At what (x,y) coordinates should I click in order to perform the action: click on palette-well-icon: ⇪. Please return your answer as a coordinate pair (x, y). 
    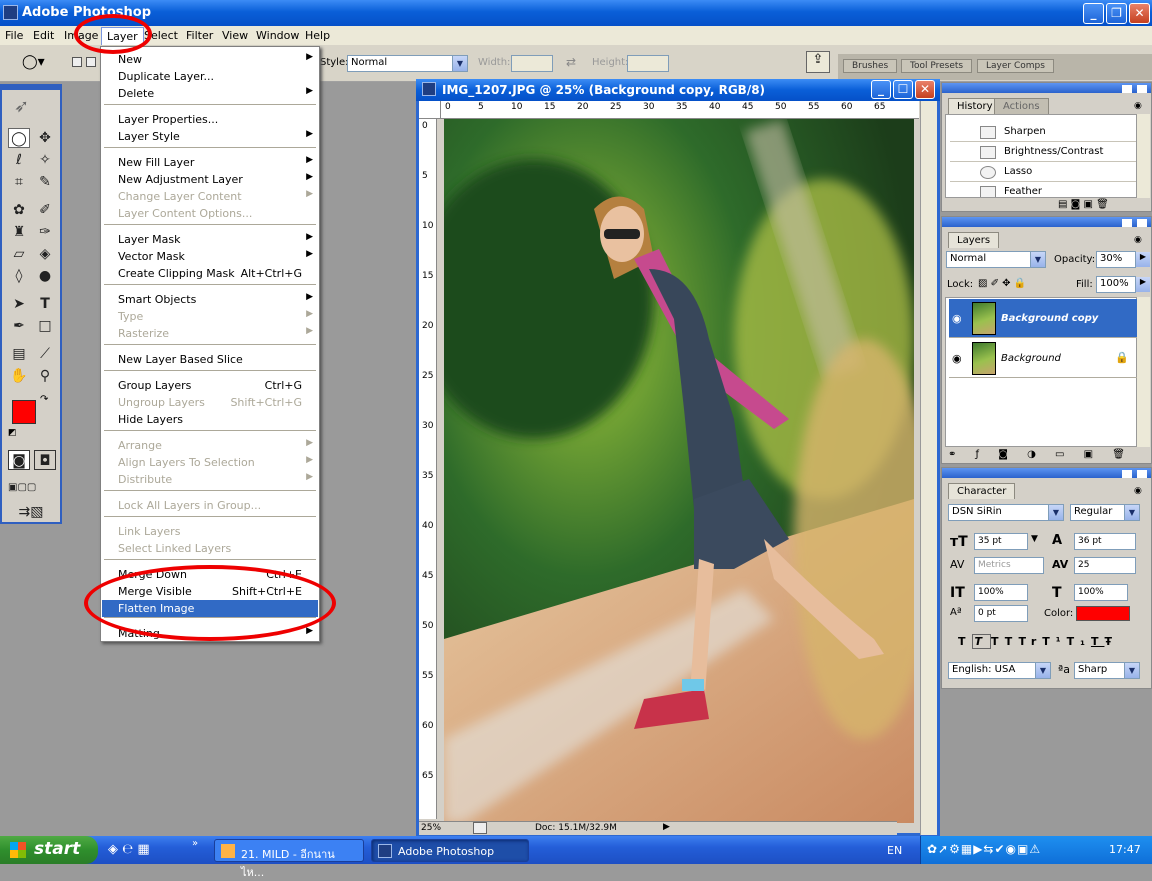
    Looking at the image, I should click on (818, 62).